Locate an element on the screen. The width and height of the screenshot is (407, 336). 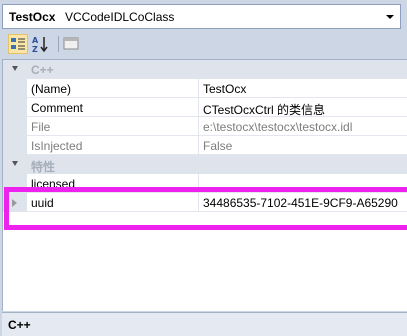
property-name: IsInjected is located at coordinates (113, 145).